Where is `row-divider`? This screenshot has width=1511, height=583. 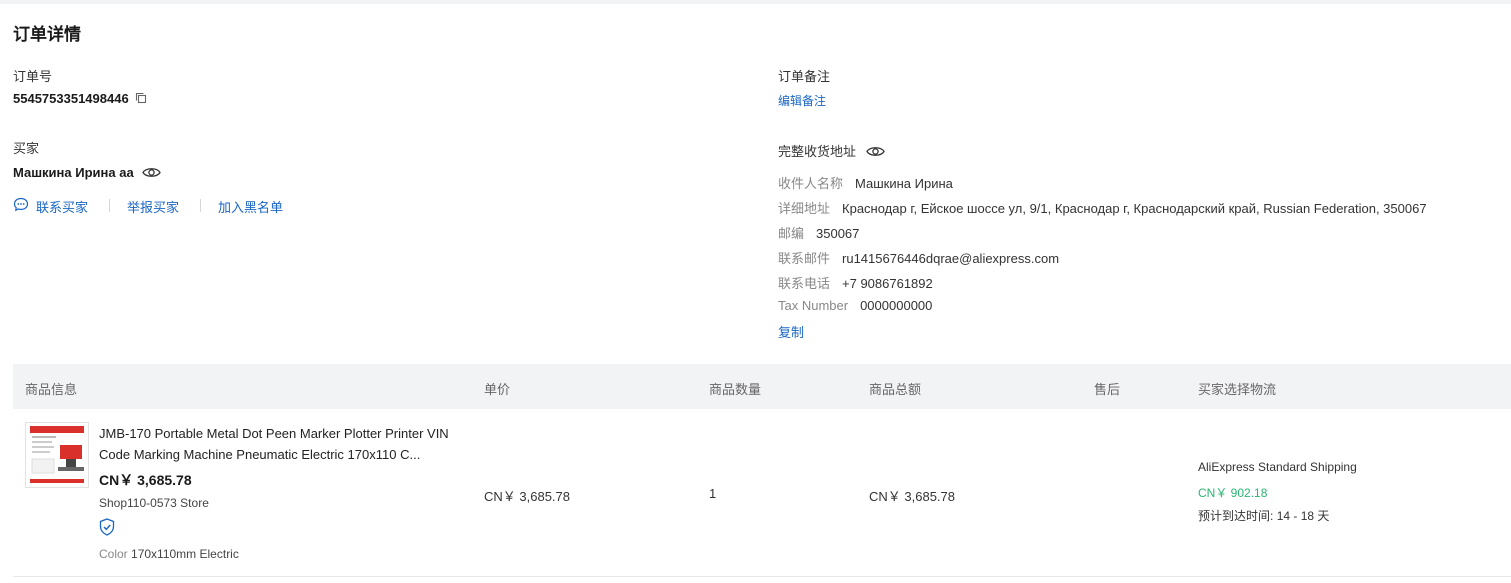 row-divider is located at coordinates (762, 576).